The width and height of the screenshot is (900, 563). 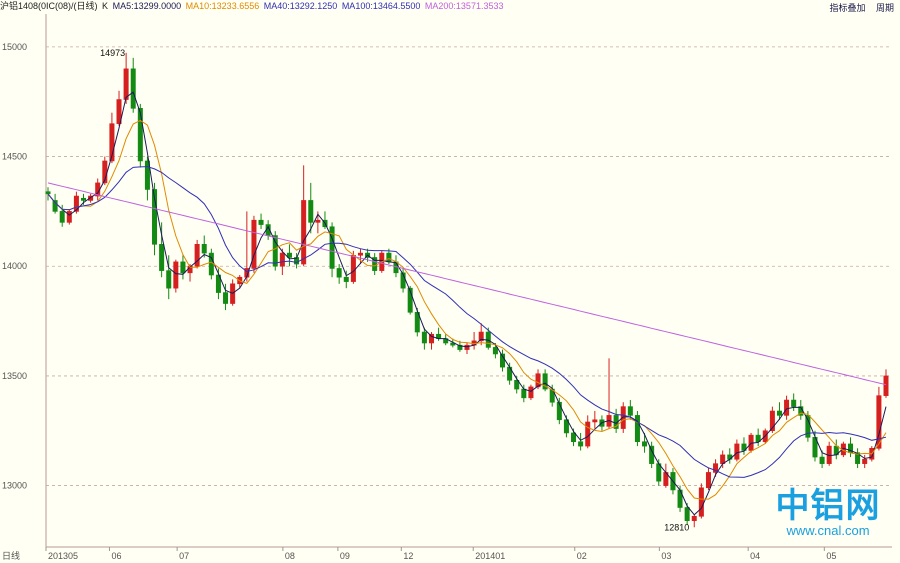 I want to click on annotation-high: 14973, so click(x=112, y=53).